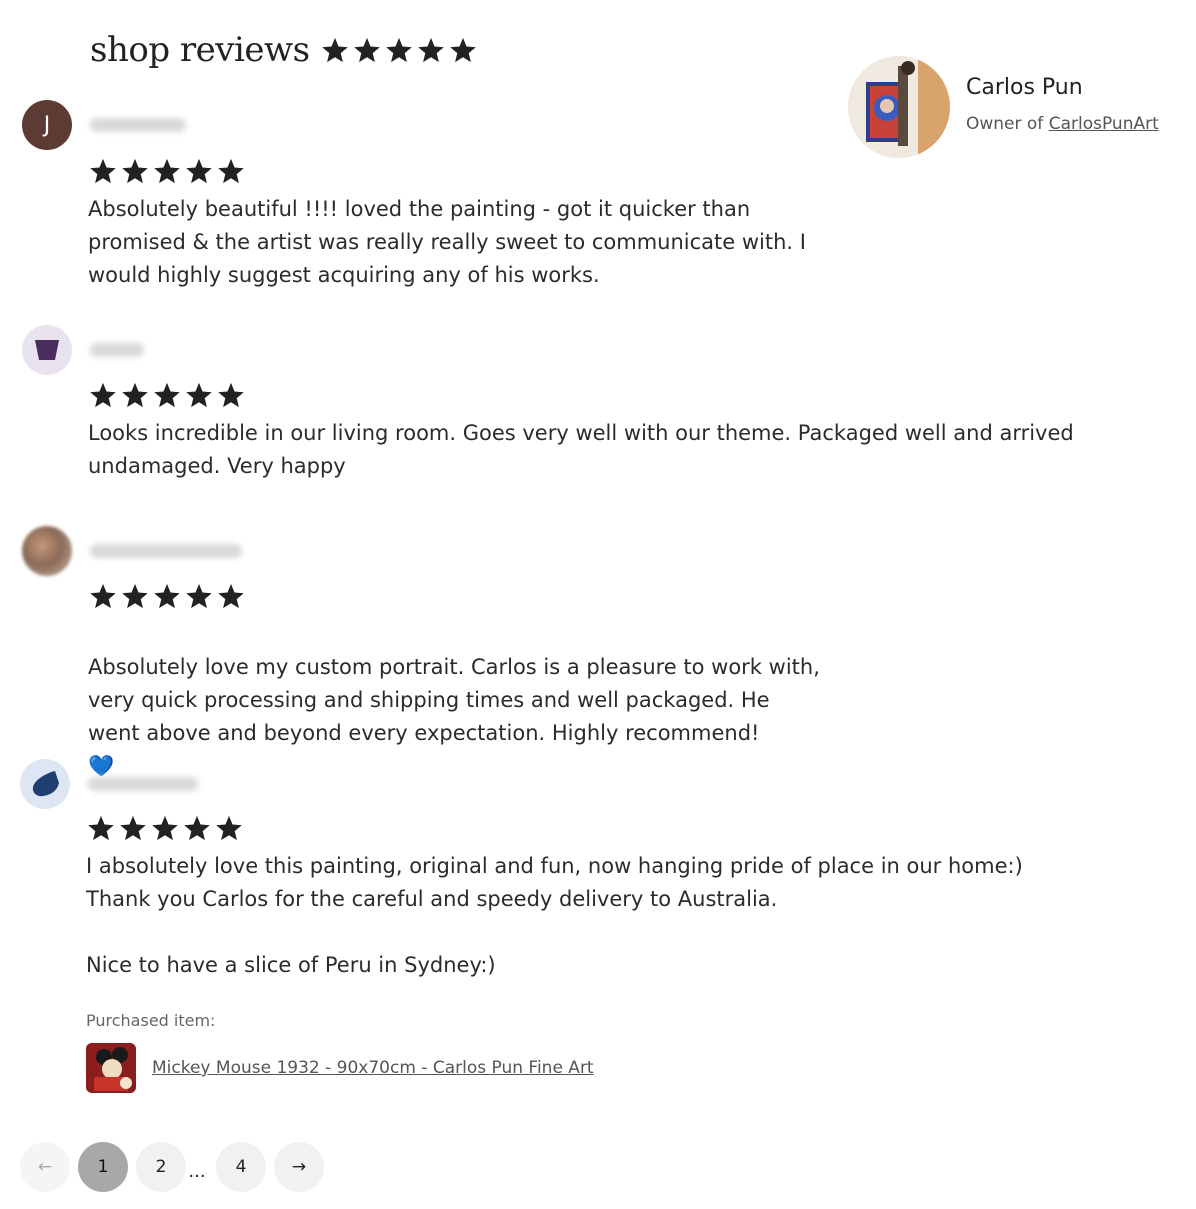 The height and width of the screenshot is (1209, 1196). Describe the element at coordinates (241, 1167) in the screenshot. I see `page-4-button: 4` at that location.